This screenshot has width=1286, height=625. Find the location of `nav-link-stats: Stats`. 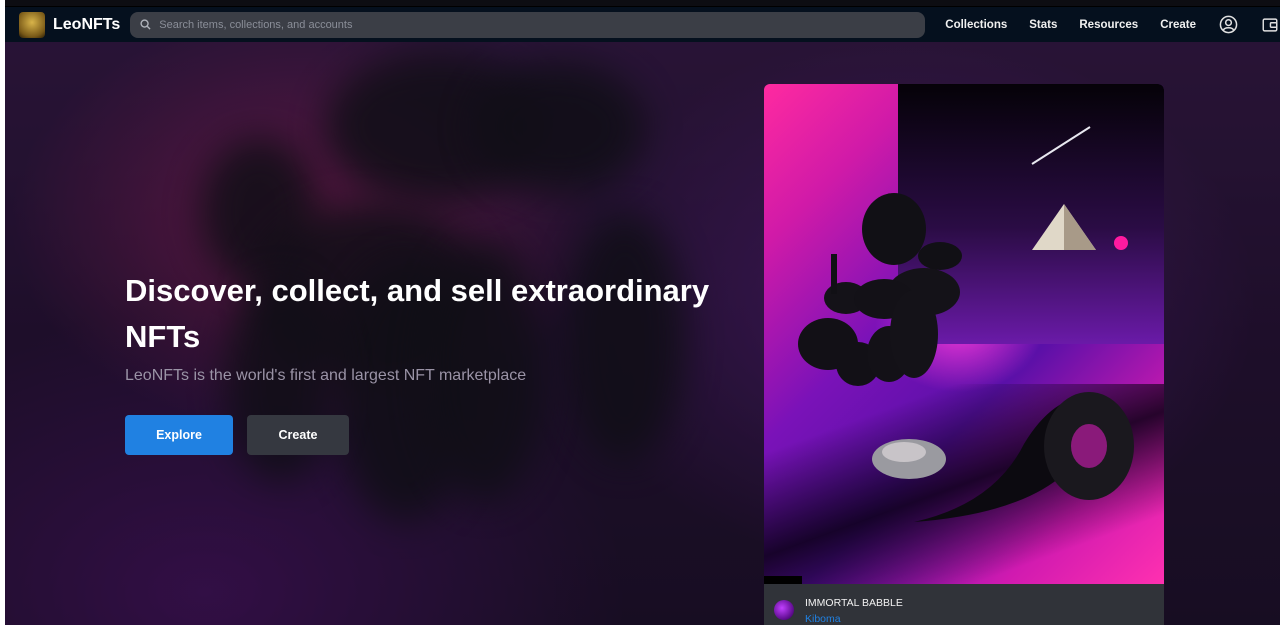

nav-link-stats: Stats is located at coordinates (1043, 25).